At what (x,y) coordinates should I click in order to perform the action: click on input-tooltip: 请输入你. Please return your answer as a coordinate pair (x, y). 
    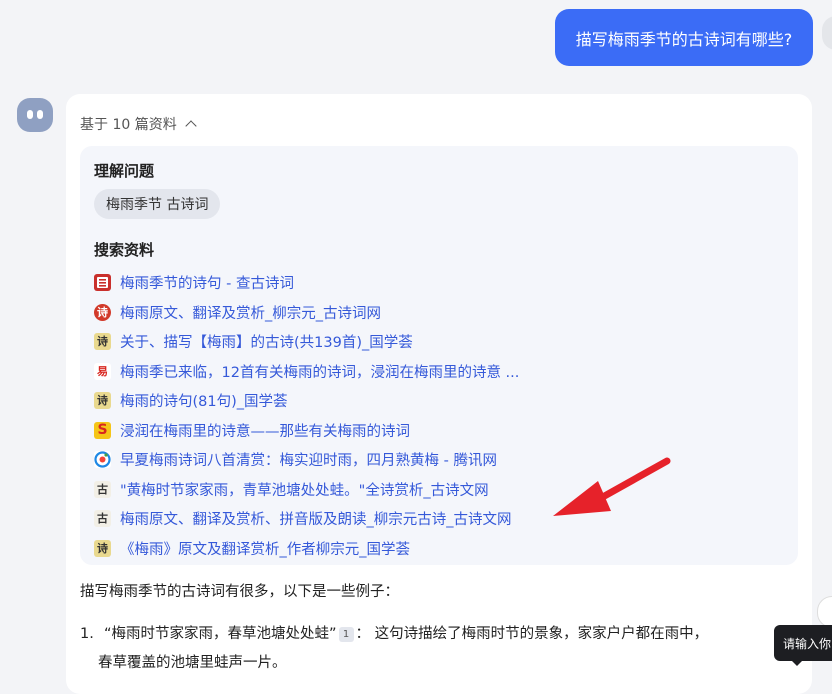
    Looking at the image, I should click on (803, 645).